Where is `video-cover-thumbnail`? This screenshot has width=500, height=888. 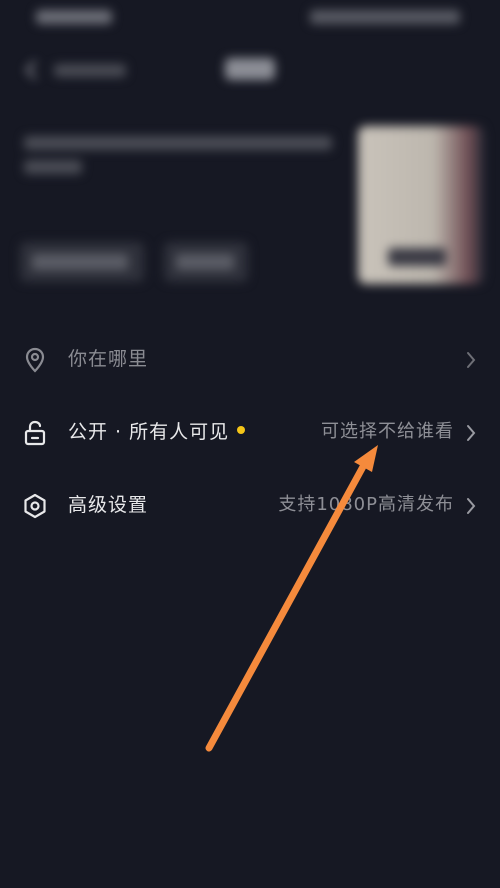 video-cover-thumbnail is located at coordinates (421, 205).